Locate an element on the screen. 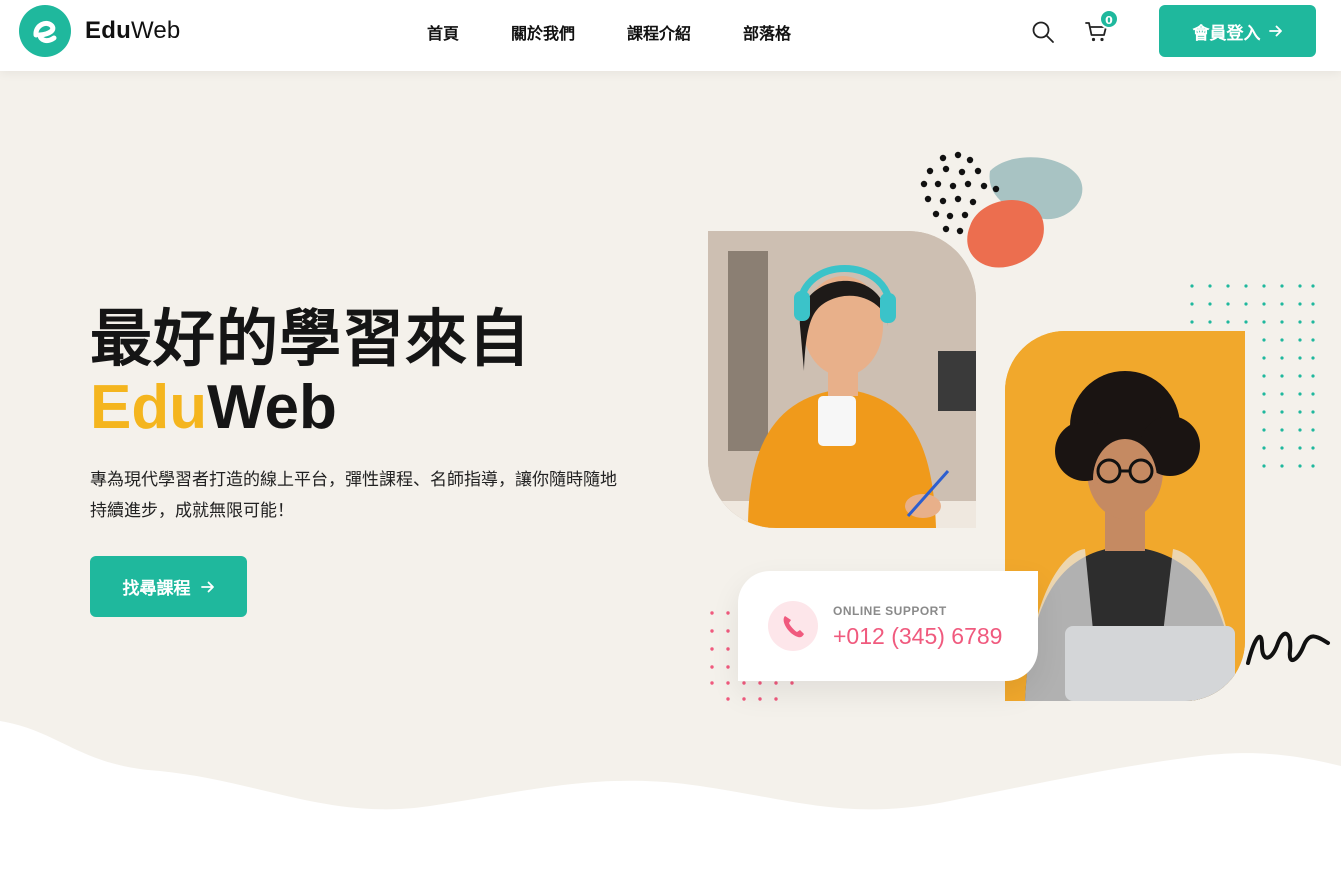  student-photo-woman is located at coordinates (842, 379).